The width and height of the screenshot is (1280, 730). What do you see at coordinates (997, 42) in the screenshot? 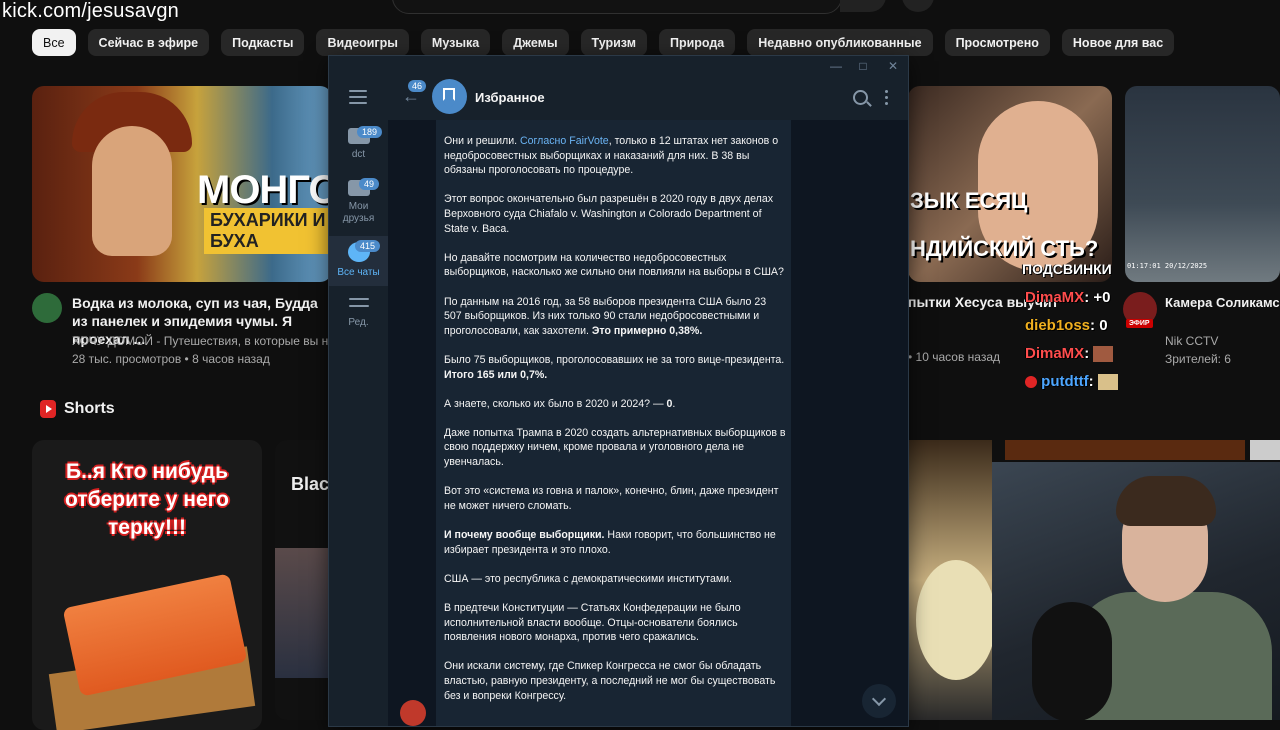
I see `chip-watched: Просмотрено` at bounding box center [997, 42].